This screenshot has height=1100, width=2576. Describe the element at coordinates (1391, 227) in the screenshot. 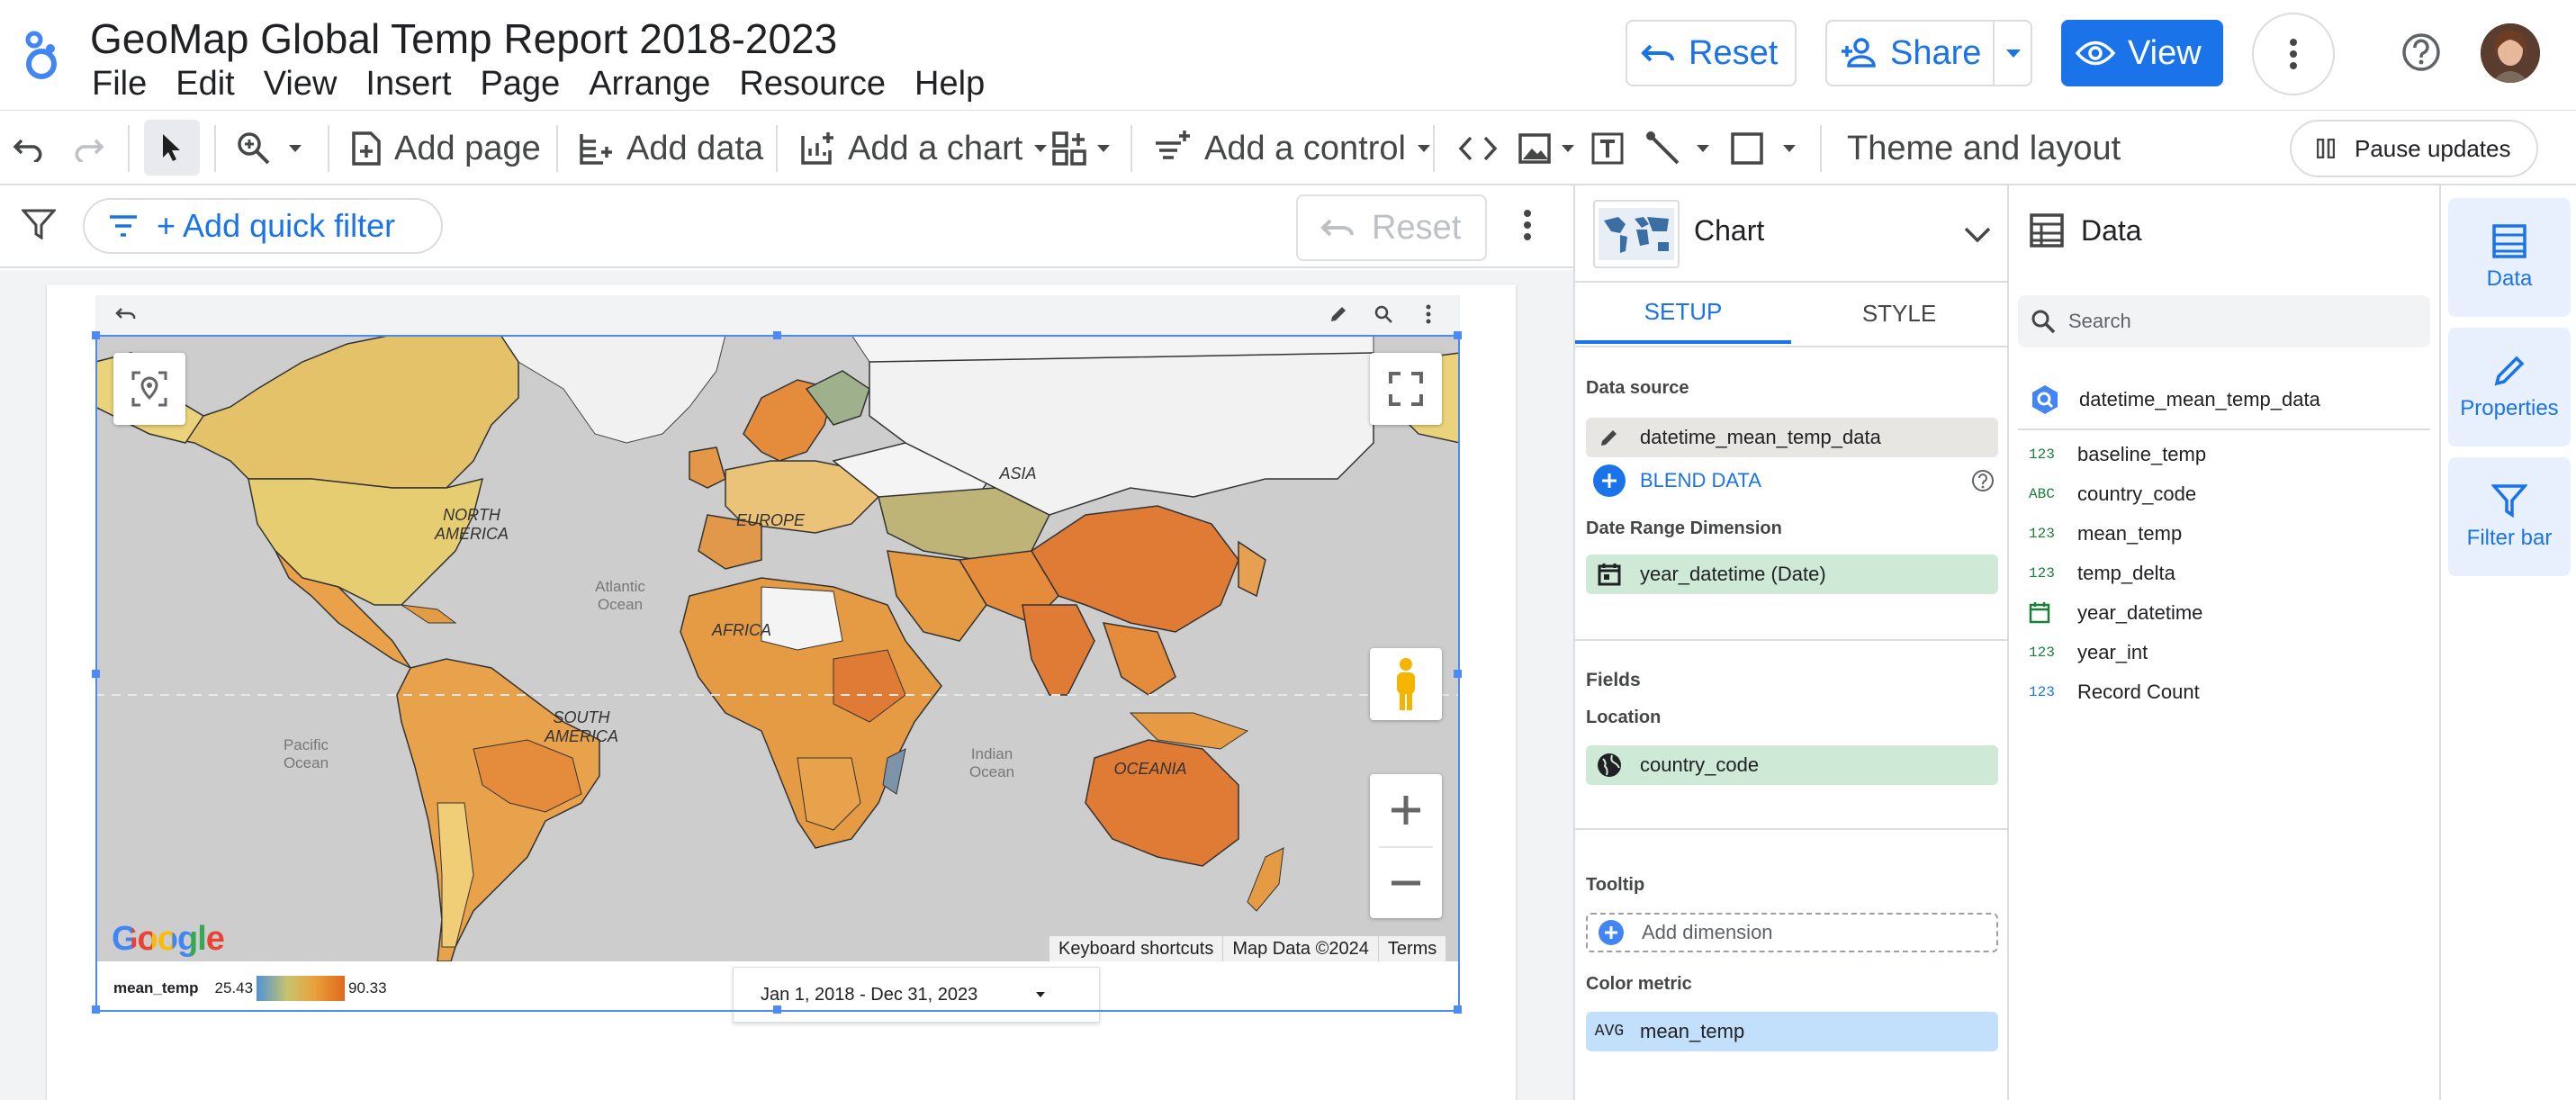

I see `filter-reset-button: Reset` at that location.